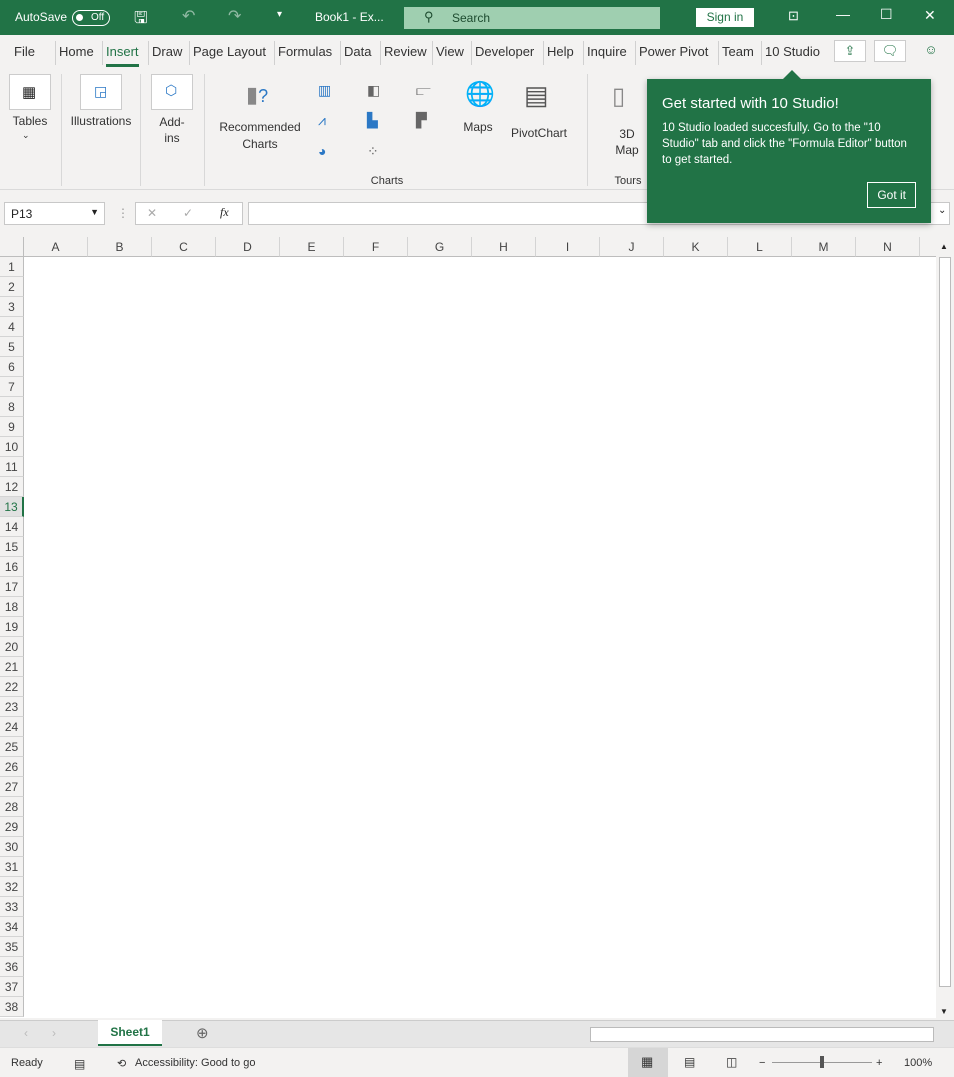 The height and width of the screenshot is (1077, 954). I want to click on tab-draw: Draw, so click(167, 51).